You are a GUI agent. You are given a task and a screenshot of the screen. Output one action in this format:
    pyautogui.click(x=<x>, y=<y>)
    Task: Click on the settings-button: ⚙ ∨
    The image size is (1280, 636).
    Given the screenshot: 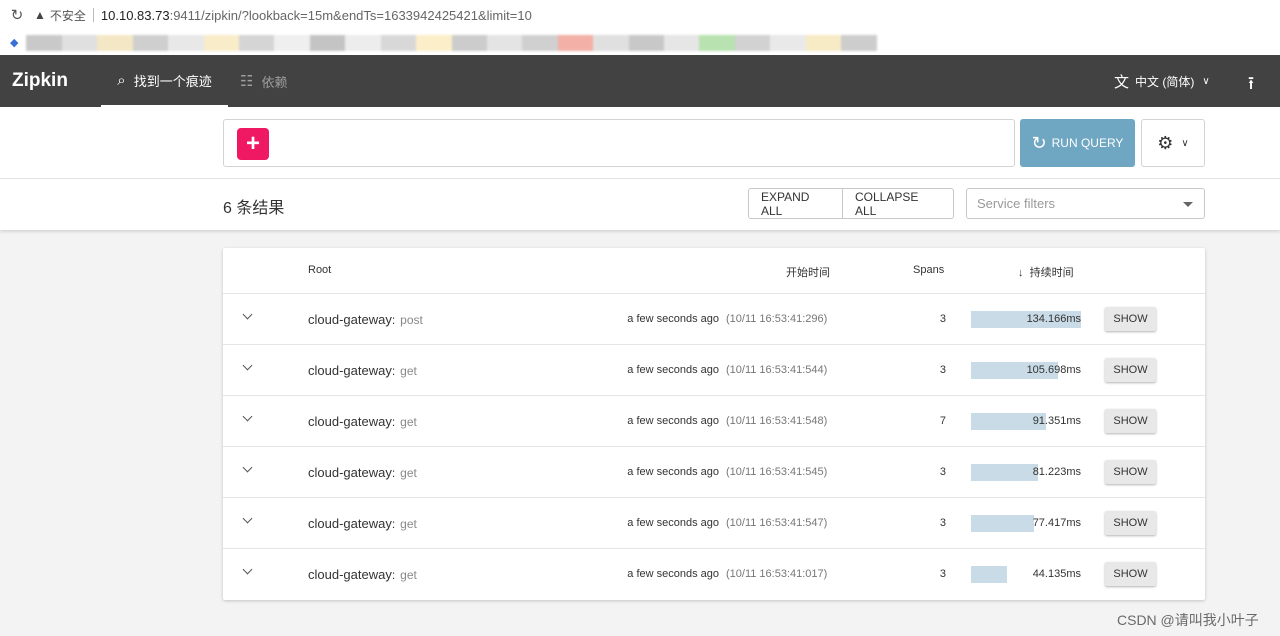 What is the action you would take?
    pyautogui.click(x=1173, y=143)
    